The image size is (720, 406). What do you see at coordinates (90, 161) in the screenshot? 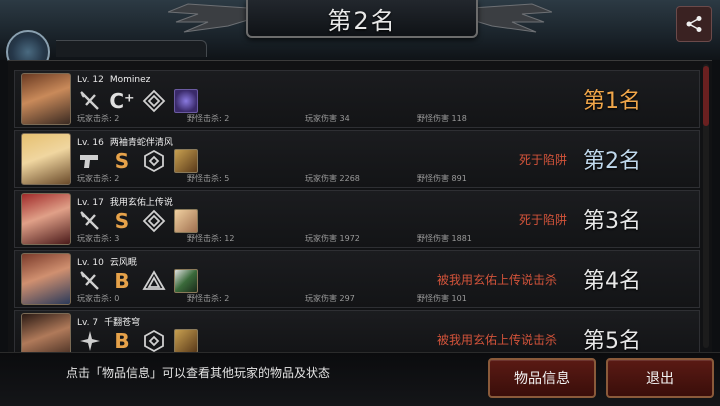
I see `pistol-weapon-icon` at bounding box center [90, 161].